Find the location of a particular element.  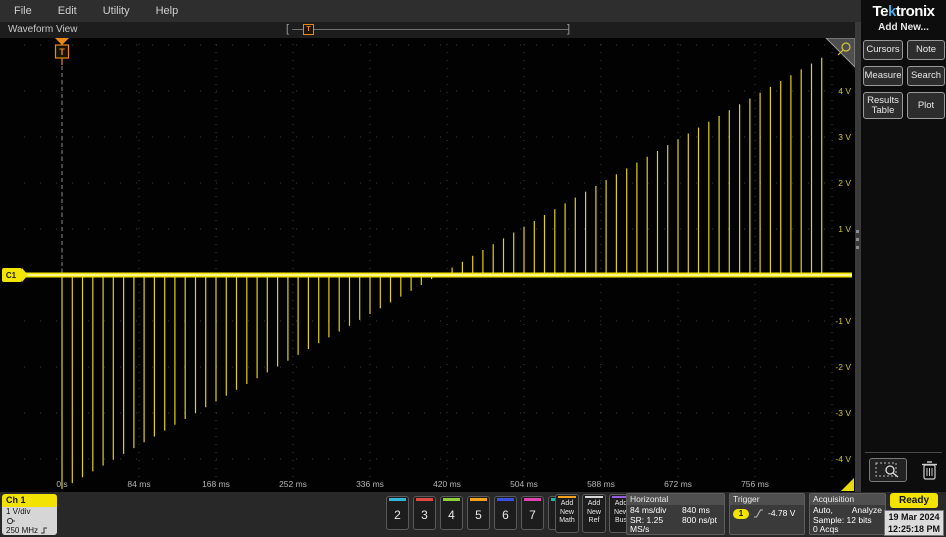

trigger-title: Trigger is located at coordinates (767, 499).